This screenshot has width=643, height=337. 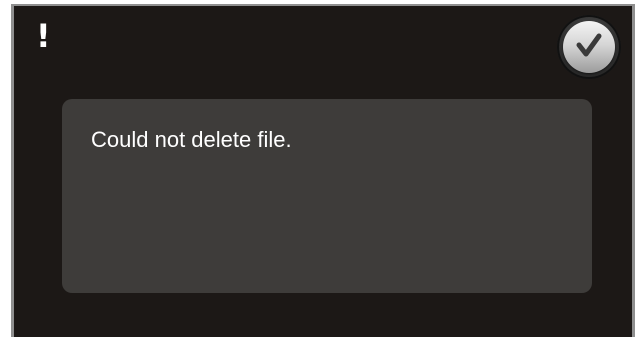 What do you see at coordinates (43, 36) in the screenshot?
I see `exclamation-icon: !` at bounding box center [43, 36].